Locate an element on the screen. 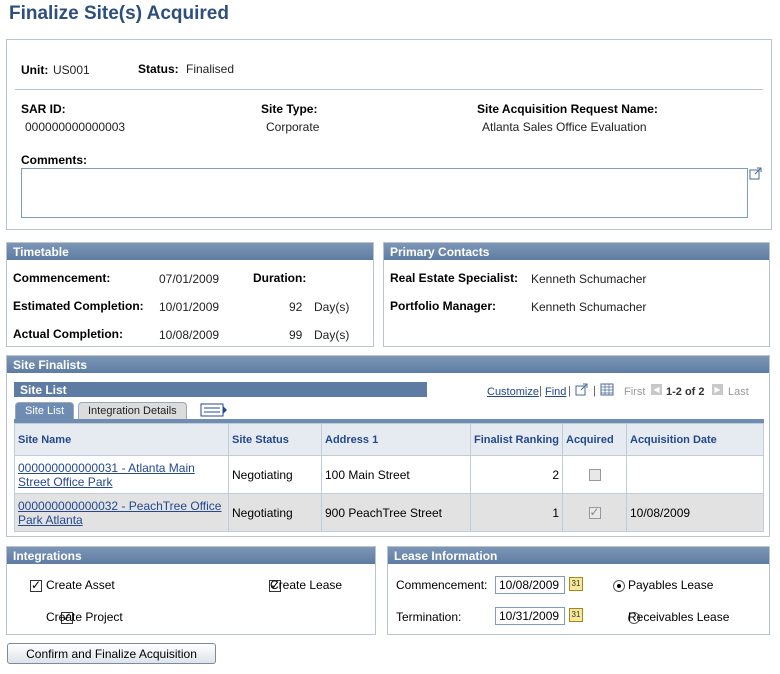 The image size is (780, 674). pm-label: Portfolio Manager: is located at coordinates (443, 306).